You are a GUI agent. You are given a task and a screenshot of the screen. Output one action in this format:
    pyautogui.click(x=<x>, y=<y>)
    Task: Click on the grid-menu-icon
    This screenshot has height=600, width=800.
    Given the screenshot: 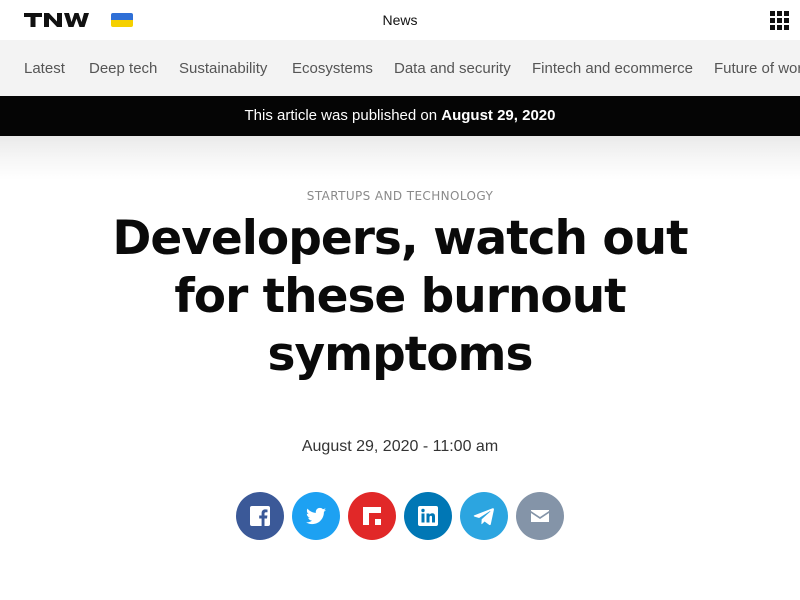 What is the action you would take?
    pyautogui.click(x=779, y=20)
    